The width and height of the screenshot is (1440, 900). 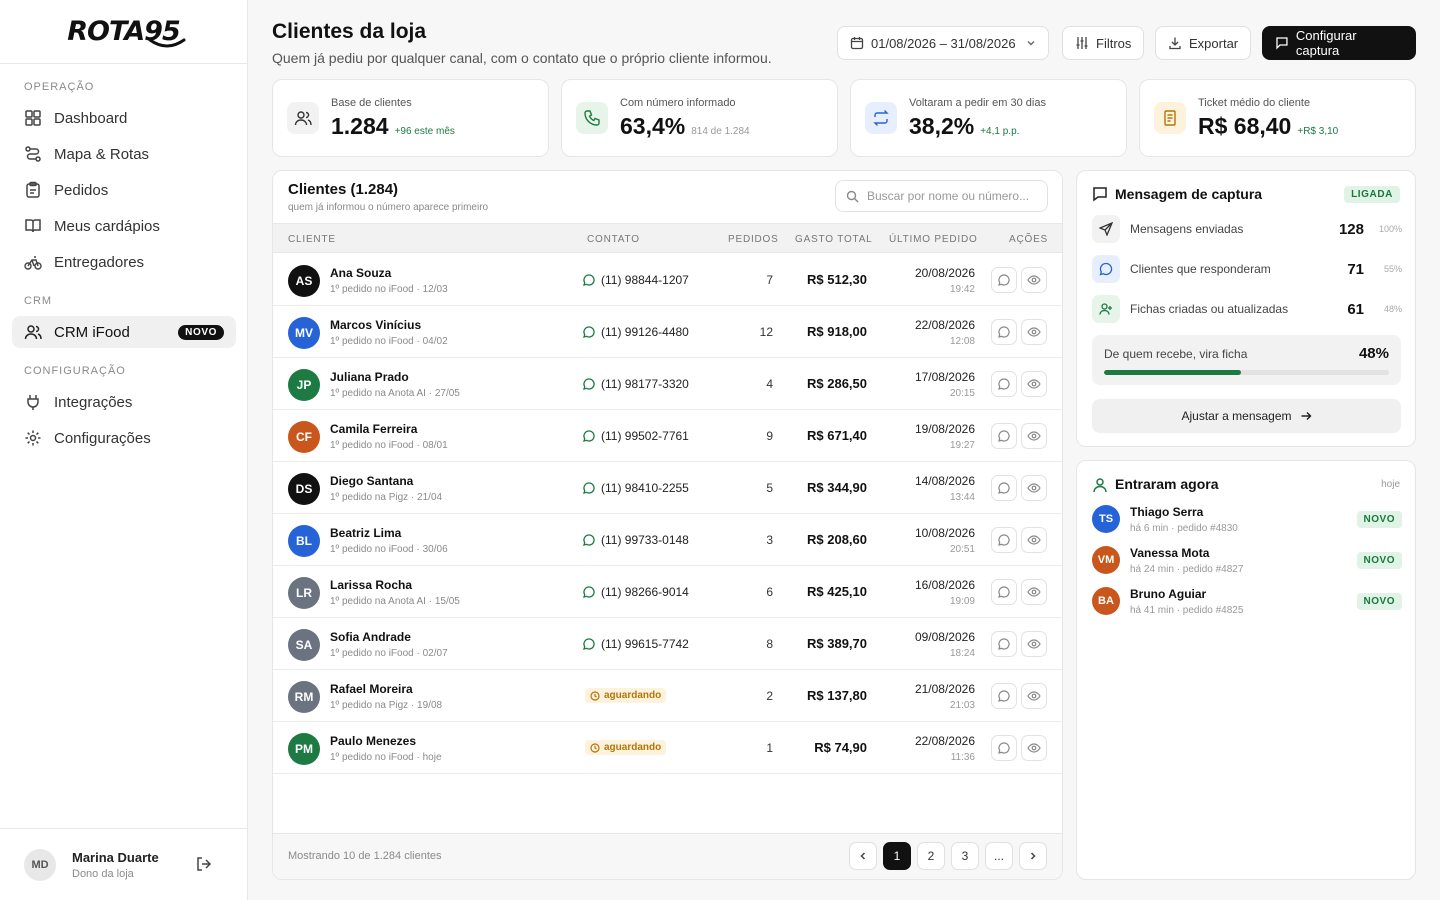 I want to click on page-3-button: 3, so click(x=965, y=856).